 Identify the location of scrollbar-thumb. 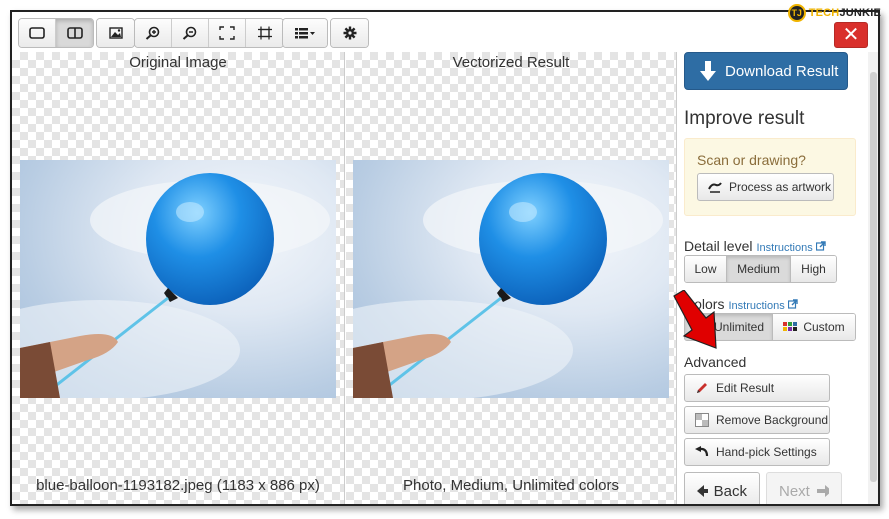
(873, 277).